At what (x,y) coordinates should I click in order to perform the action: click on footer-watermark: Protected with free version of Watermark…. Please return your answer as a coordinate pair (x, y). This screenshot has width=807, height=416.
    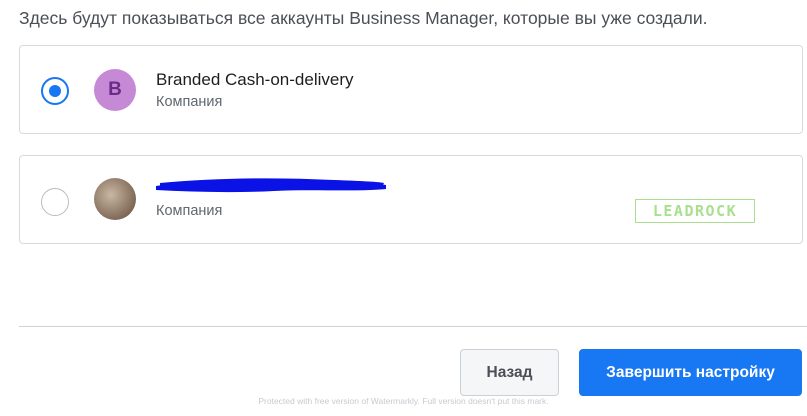
    Looking at the image, I should click on (403, 401).